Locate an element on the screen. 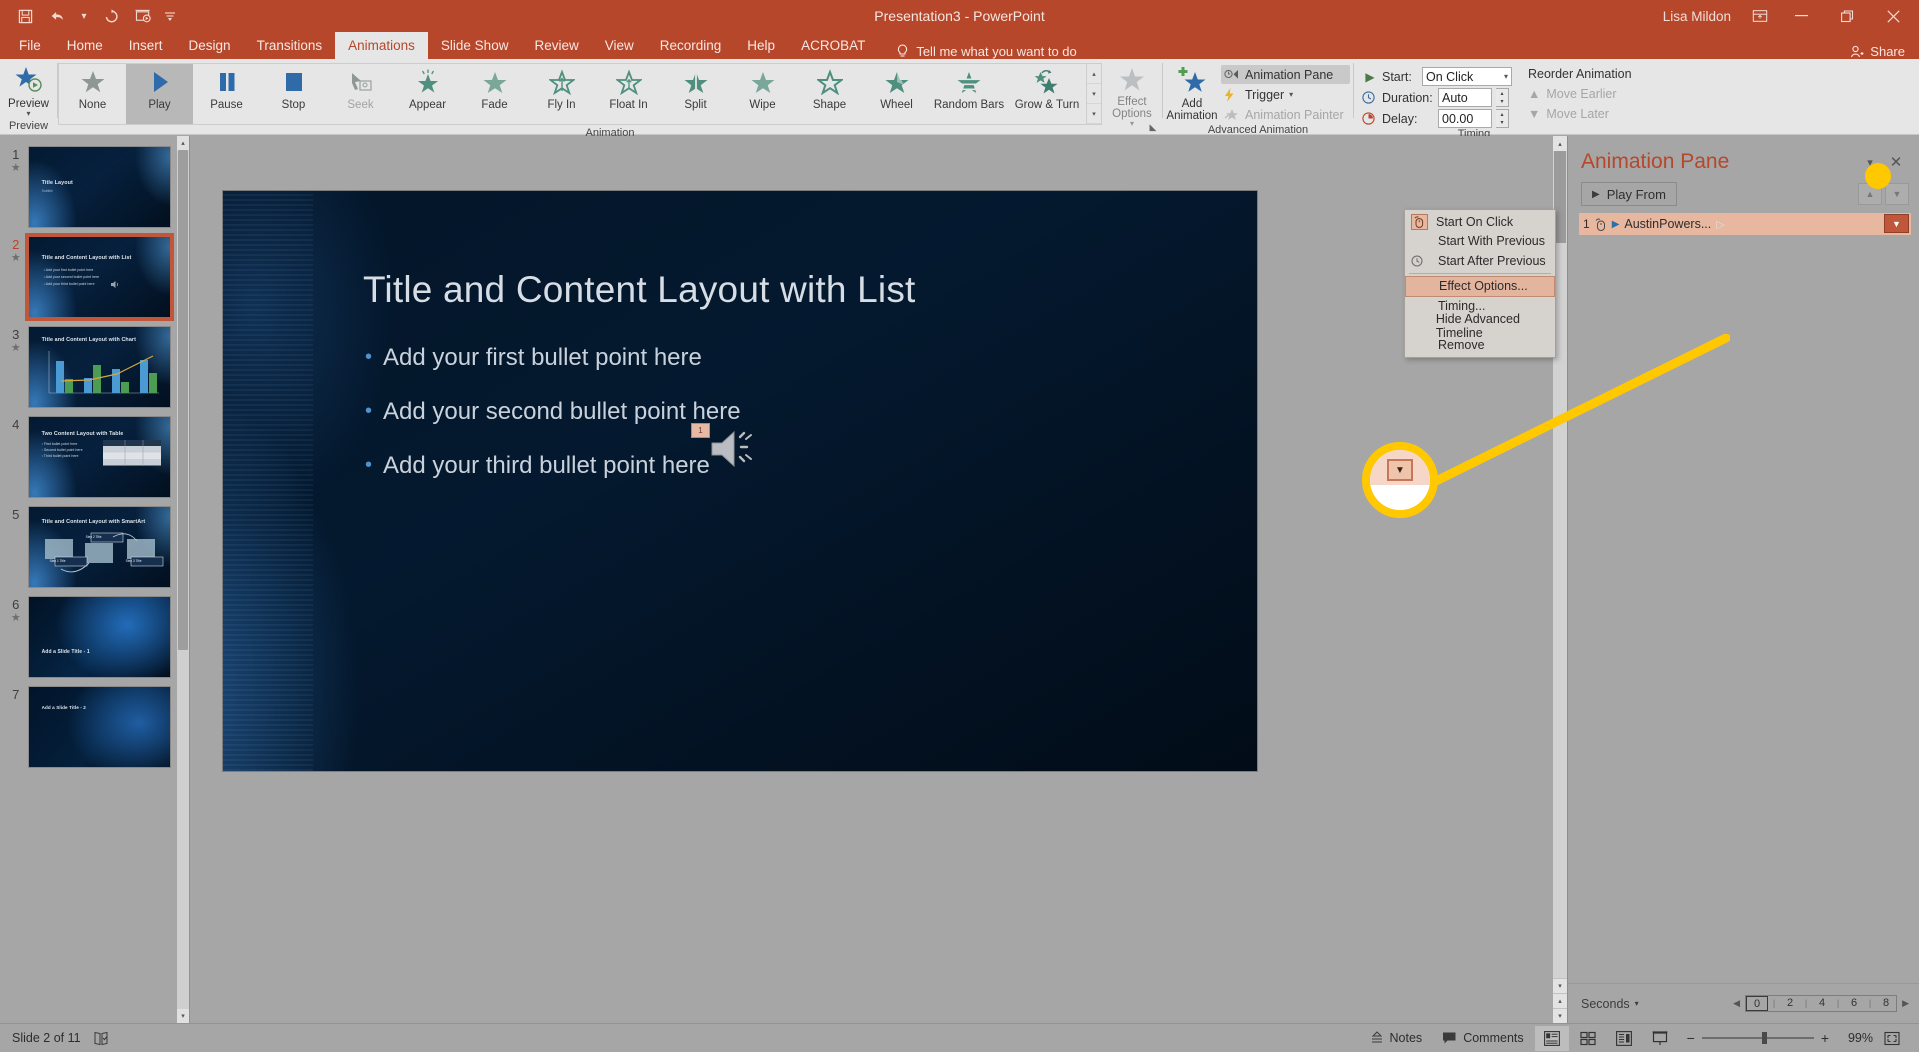 Image resolution: width=1919 pixels, height=1052 pixels. animation-fly-in: Fly In is located at coordinates (561, 94).